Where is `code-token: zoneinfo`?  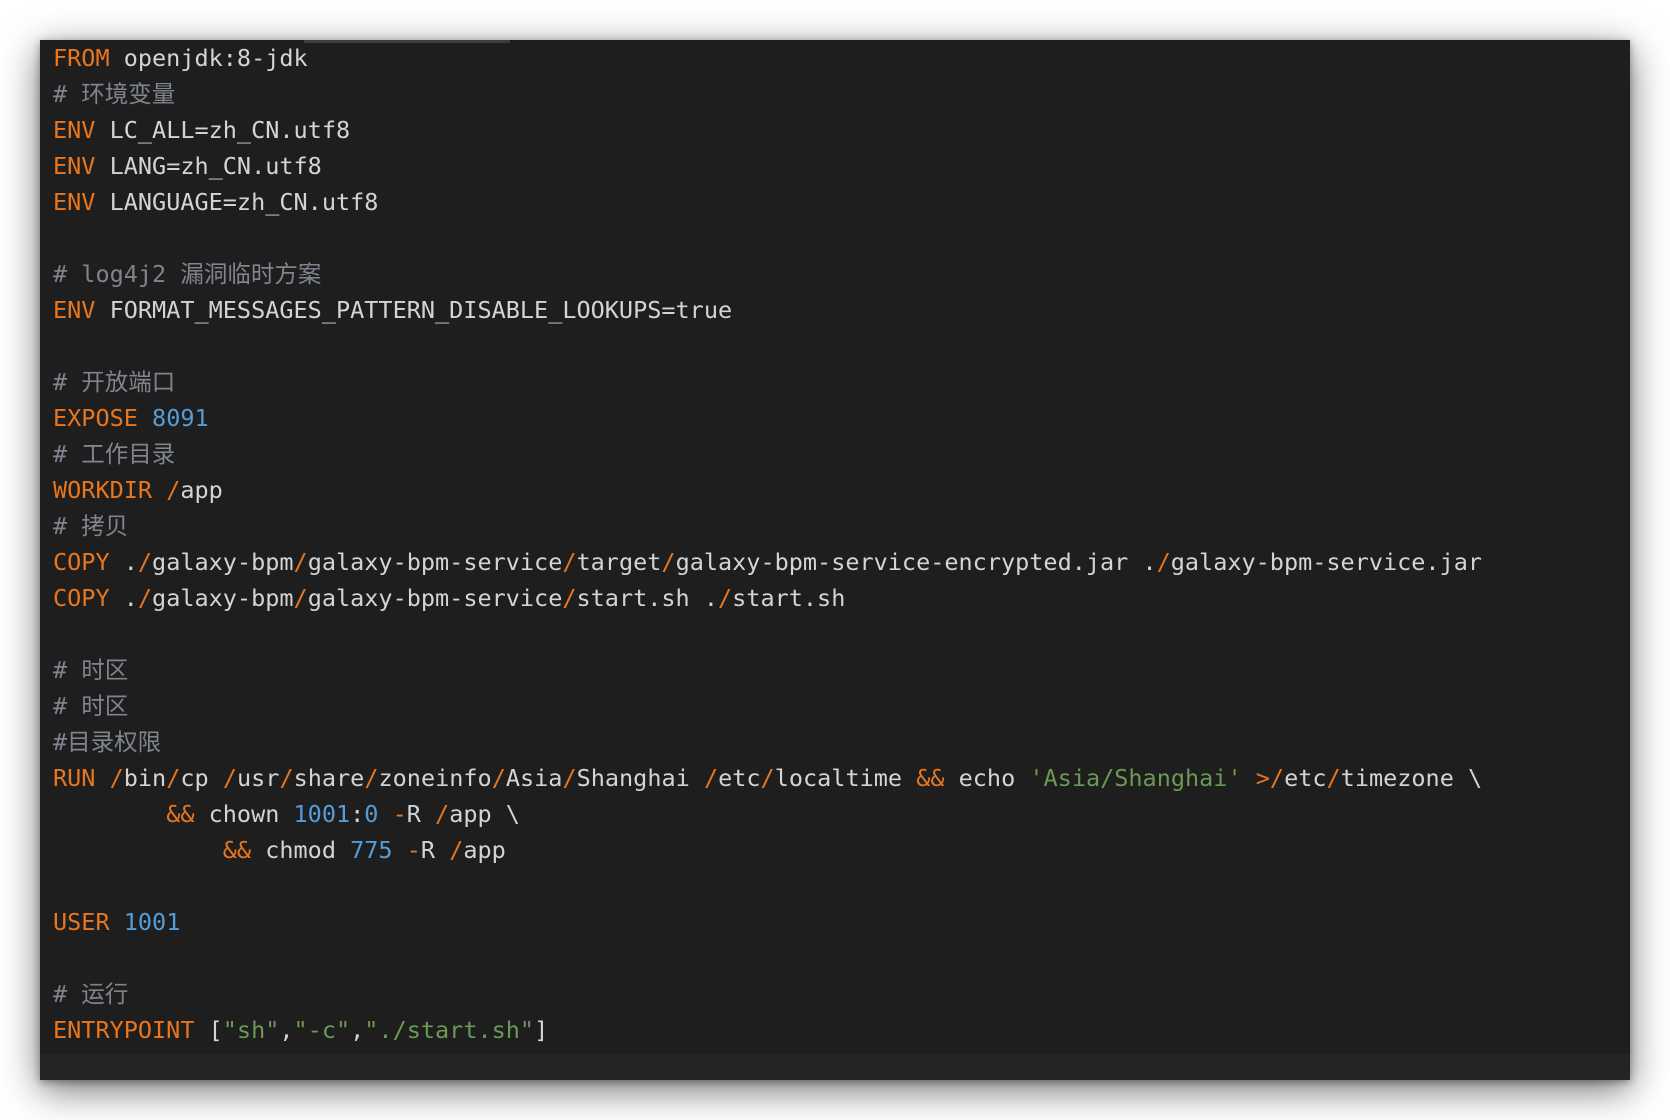
code-token: zoneinfo is located at coordinates (435, 778).